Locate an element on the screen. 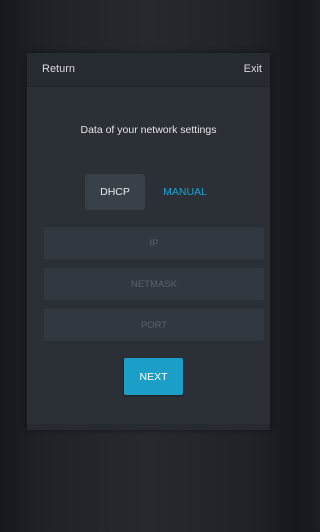 This screenshot has width=320, height=532. return-button: Return is located at coordinates (58, 69).